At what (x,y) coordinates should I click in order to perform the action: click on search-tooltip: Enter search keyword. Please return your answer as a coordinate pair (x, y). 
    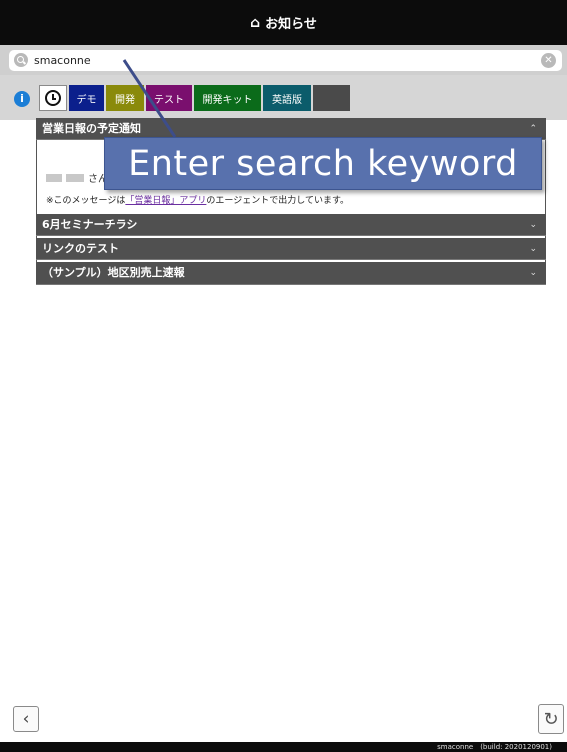
    Looking at the image, I should click on (323, 163).